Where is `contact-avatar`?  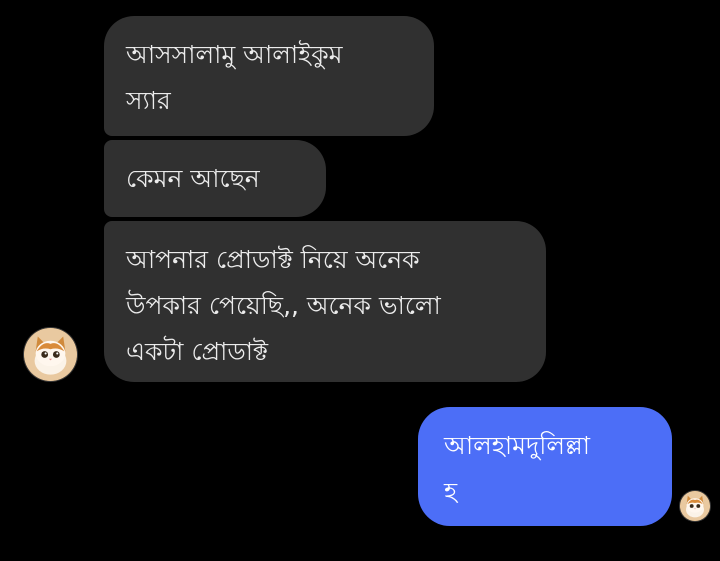 contact-avatar is located at coordinates (50, 354).